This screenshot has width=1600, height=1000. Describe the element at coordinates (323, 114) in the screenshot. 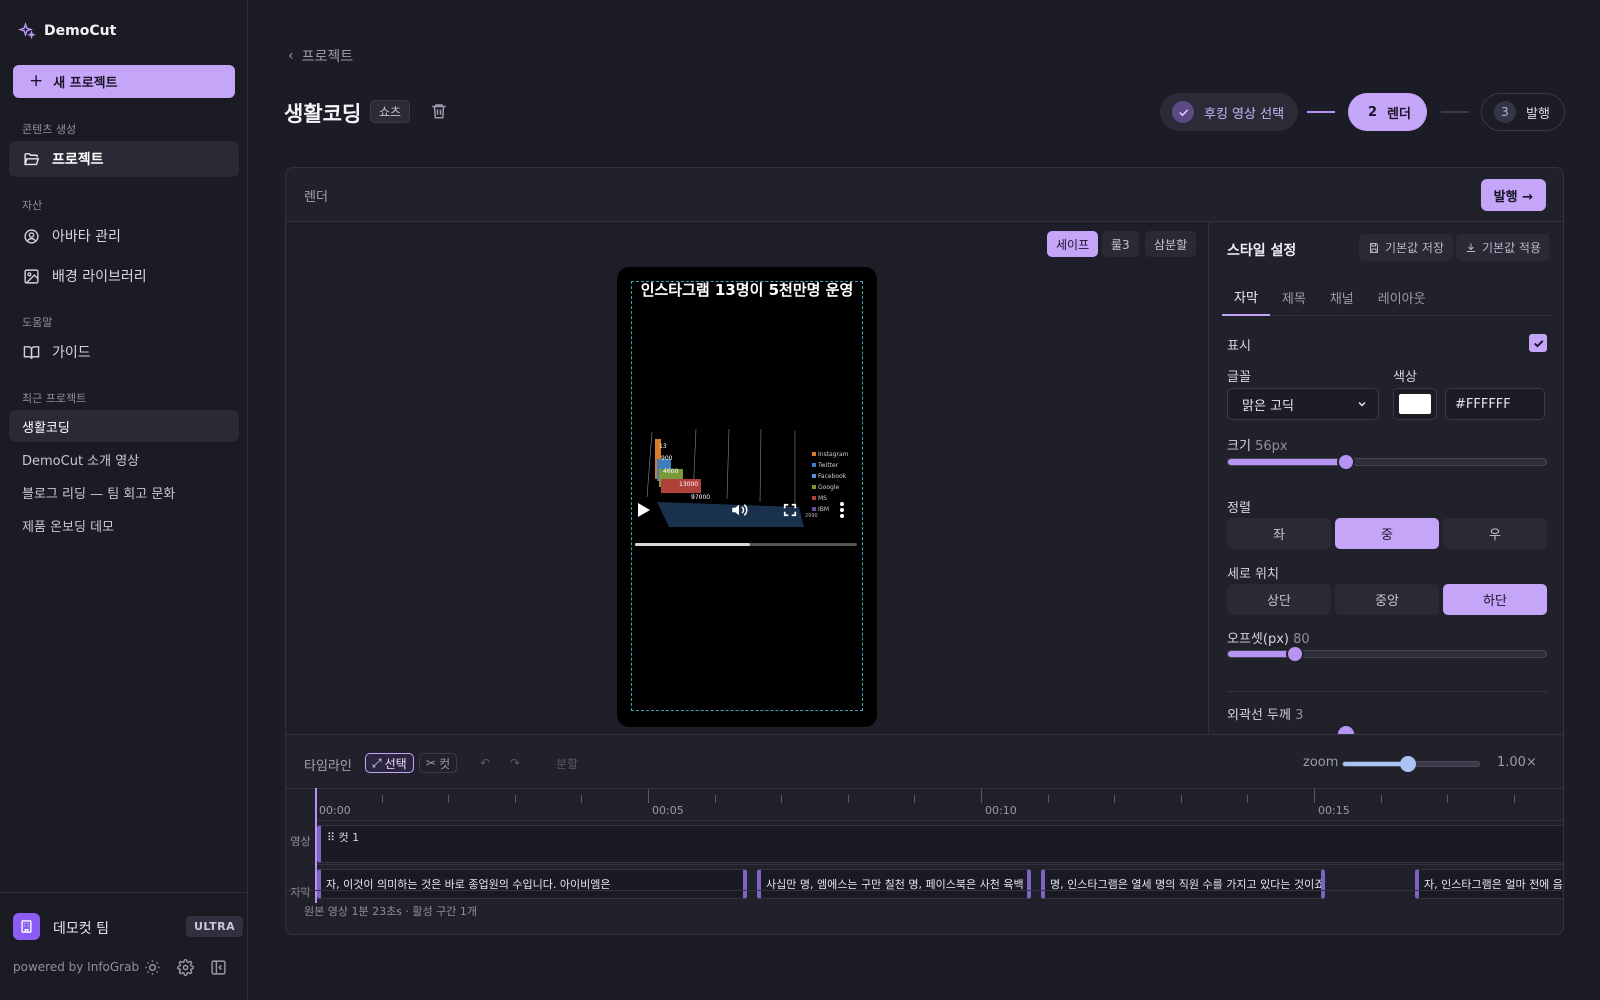

I see `page-title: 생활코딩` at that location.